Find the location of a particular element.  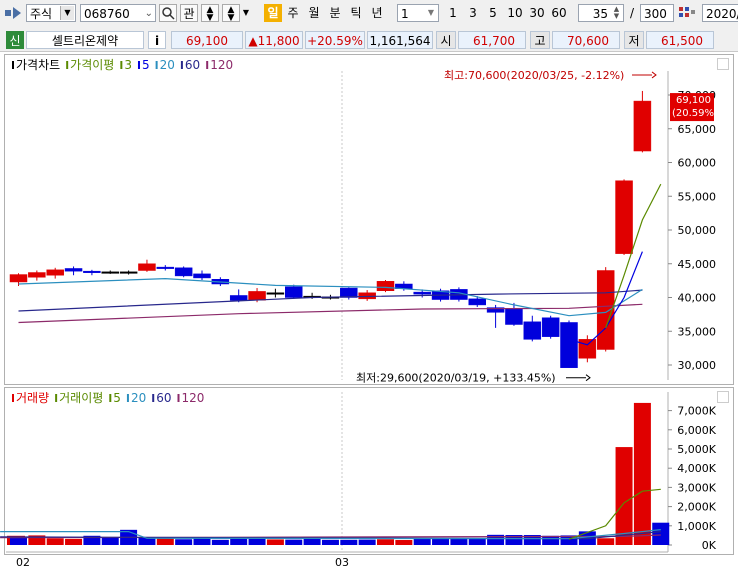

volume-tick-label: 4,000K is located at coordinates (696, 468).